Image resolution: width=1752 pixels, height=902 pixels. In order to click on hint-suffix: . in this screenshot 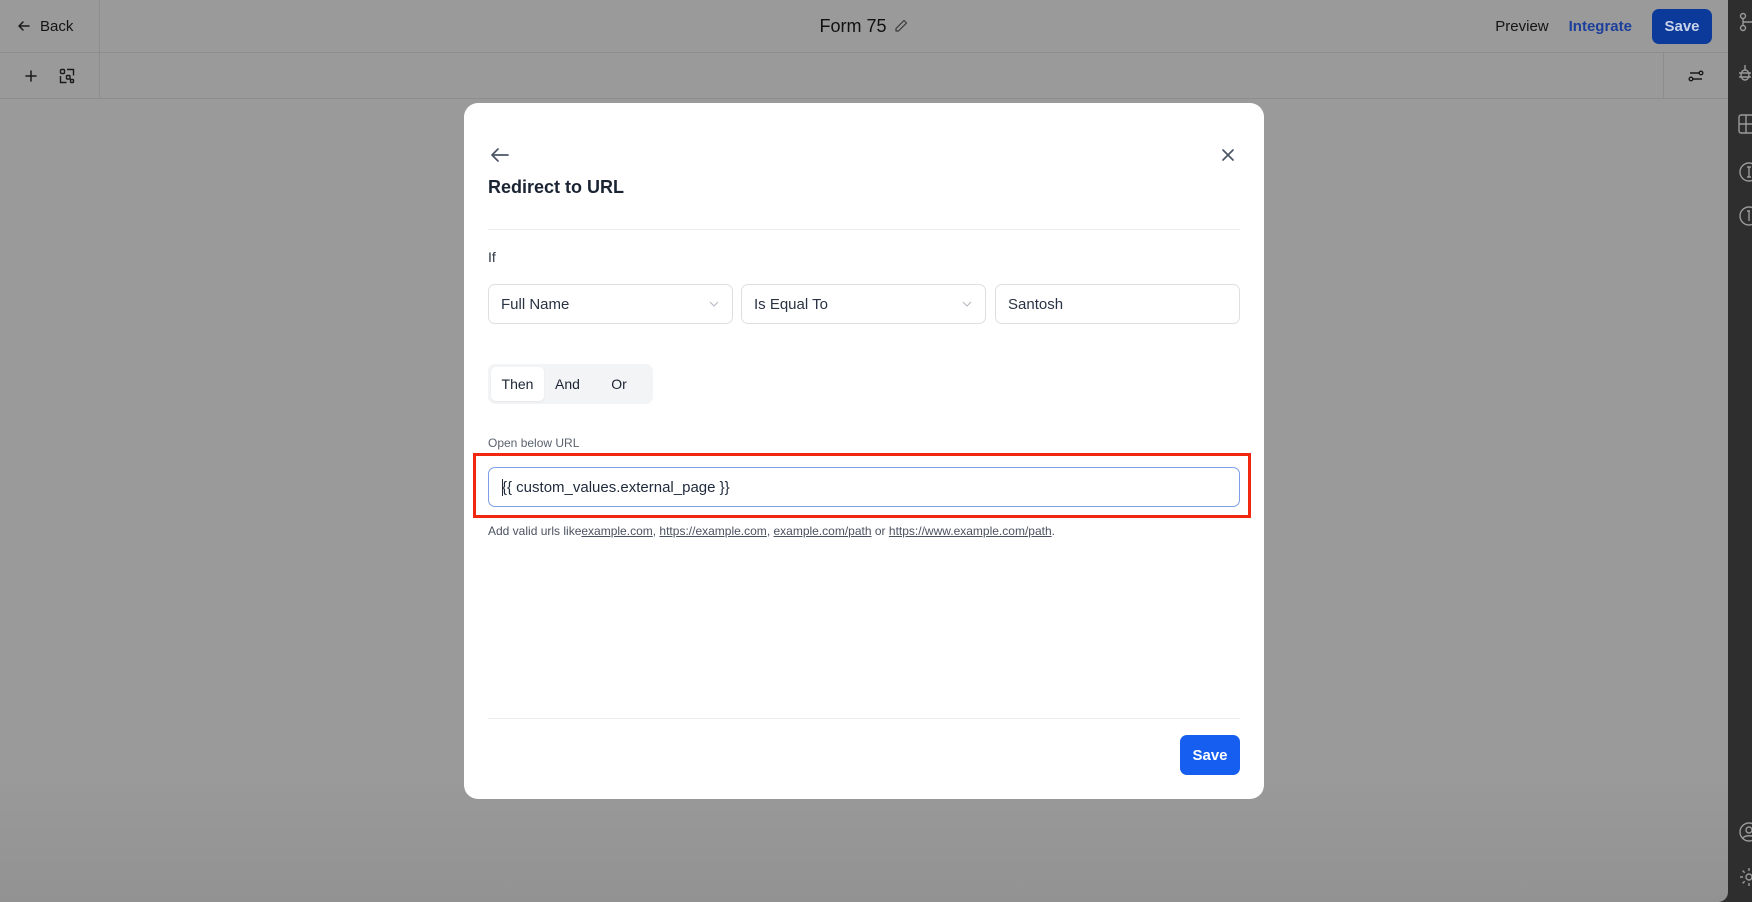, I will do `click(1053, 531)`.